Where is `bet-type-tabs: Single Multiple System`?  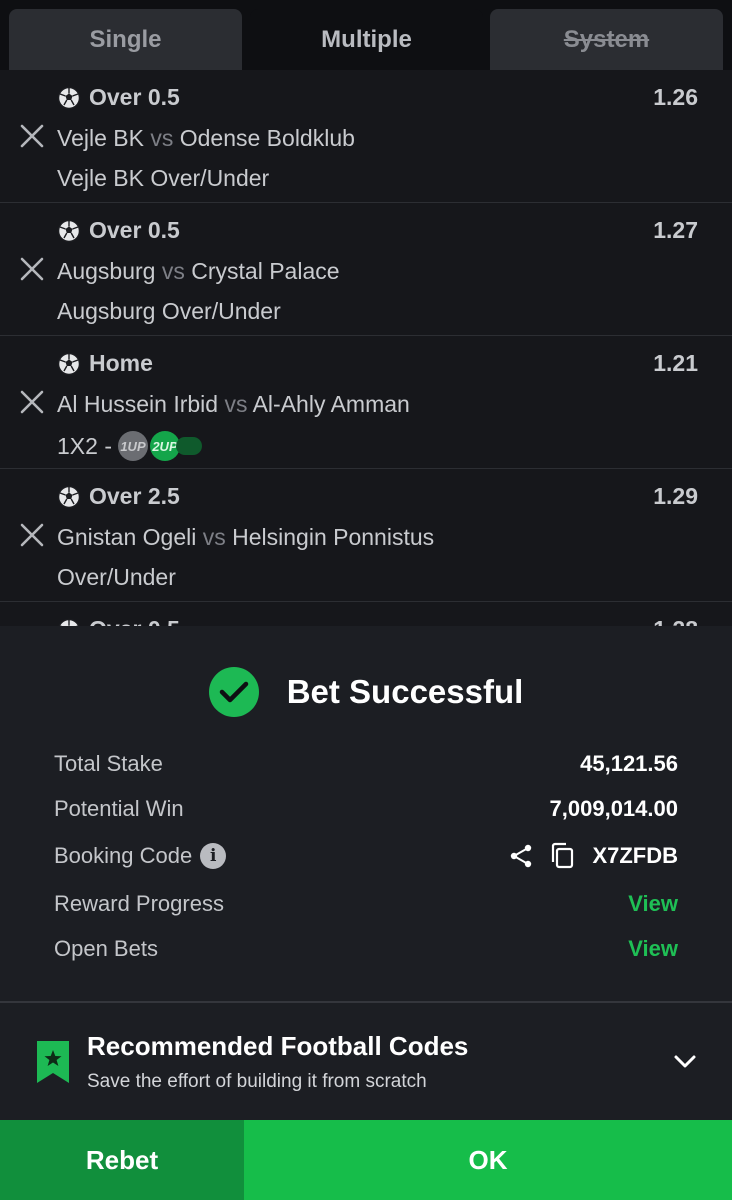
bet-type-tabs: Single Multiple System is located at coordinates (366, 35).